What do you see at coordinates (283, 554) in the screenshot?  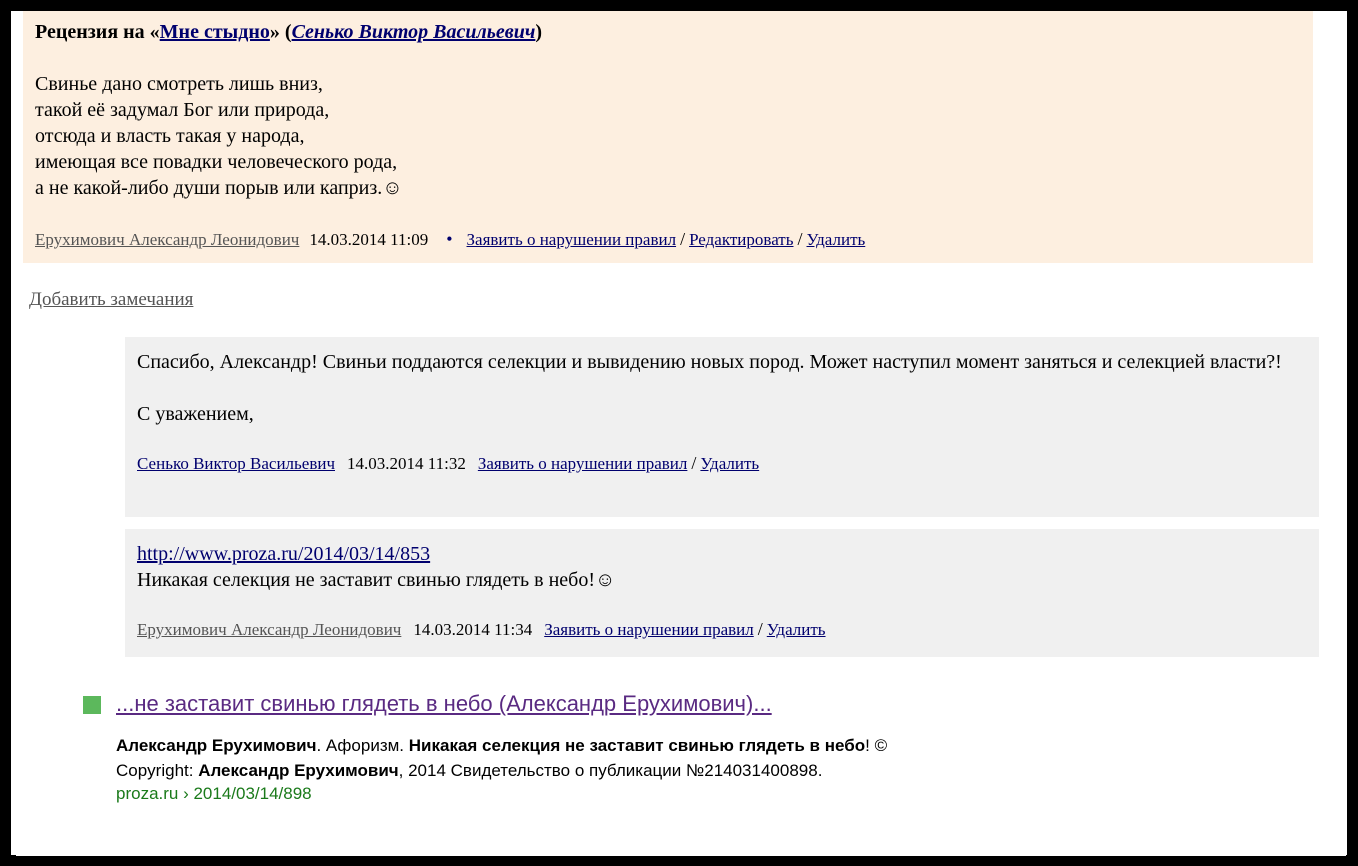 I see `proza-link: http://www.proza.ru/2014/03/14/853` at bounding box center [283, 554].